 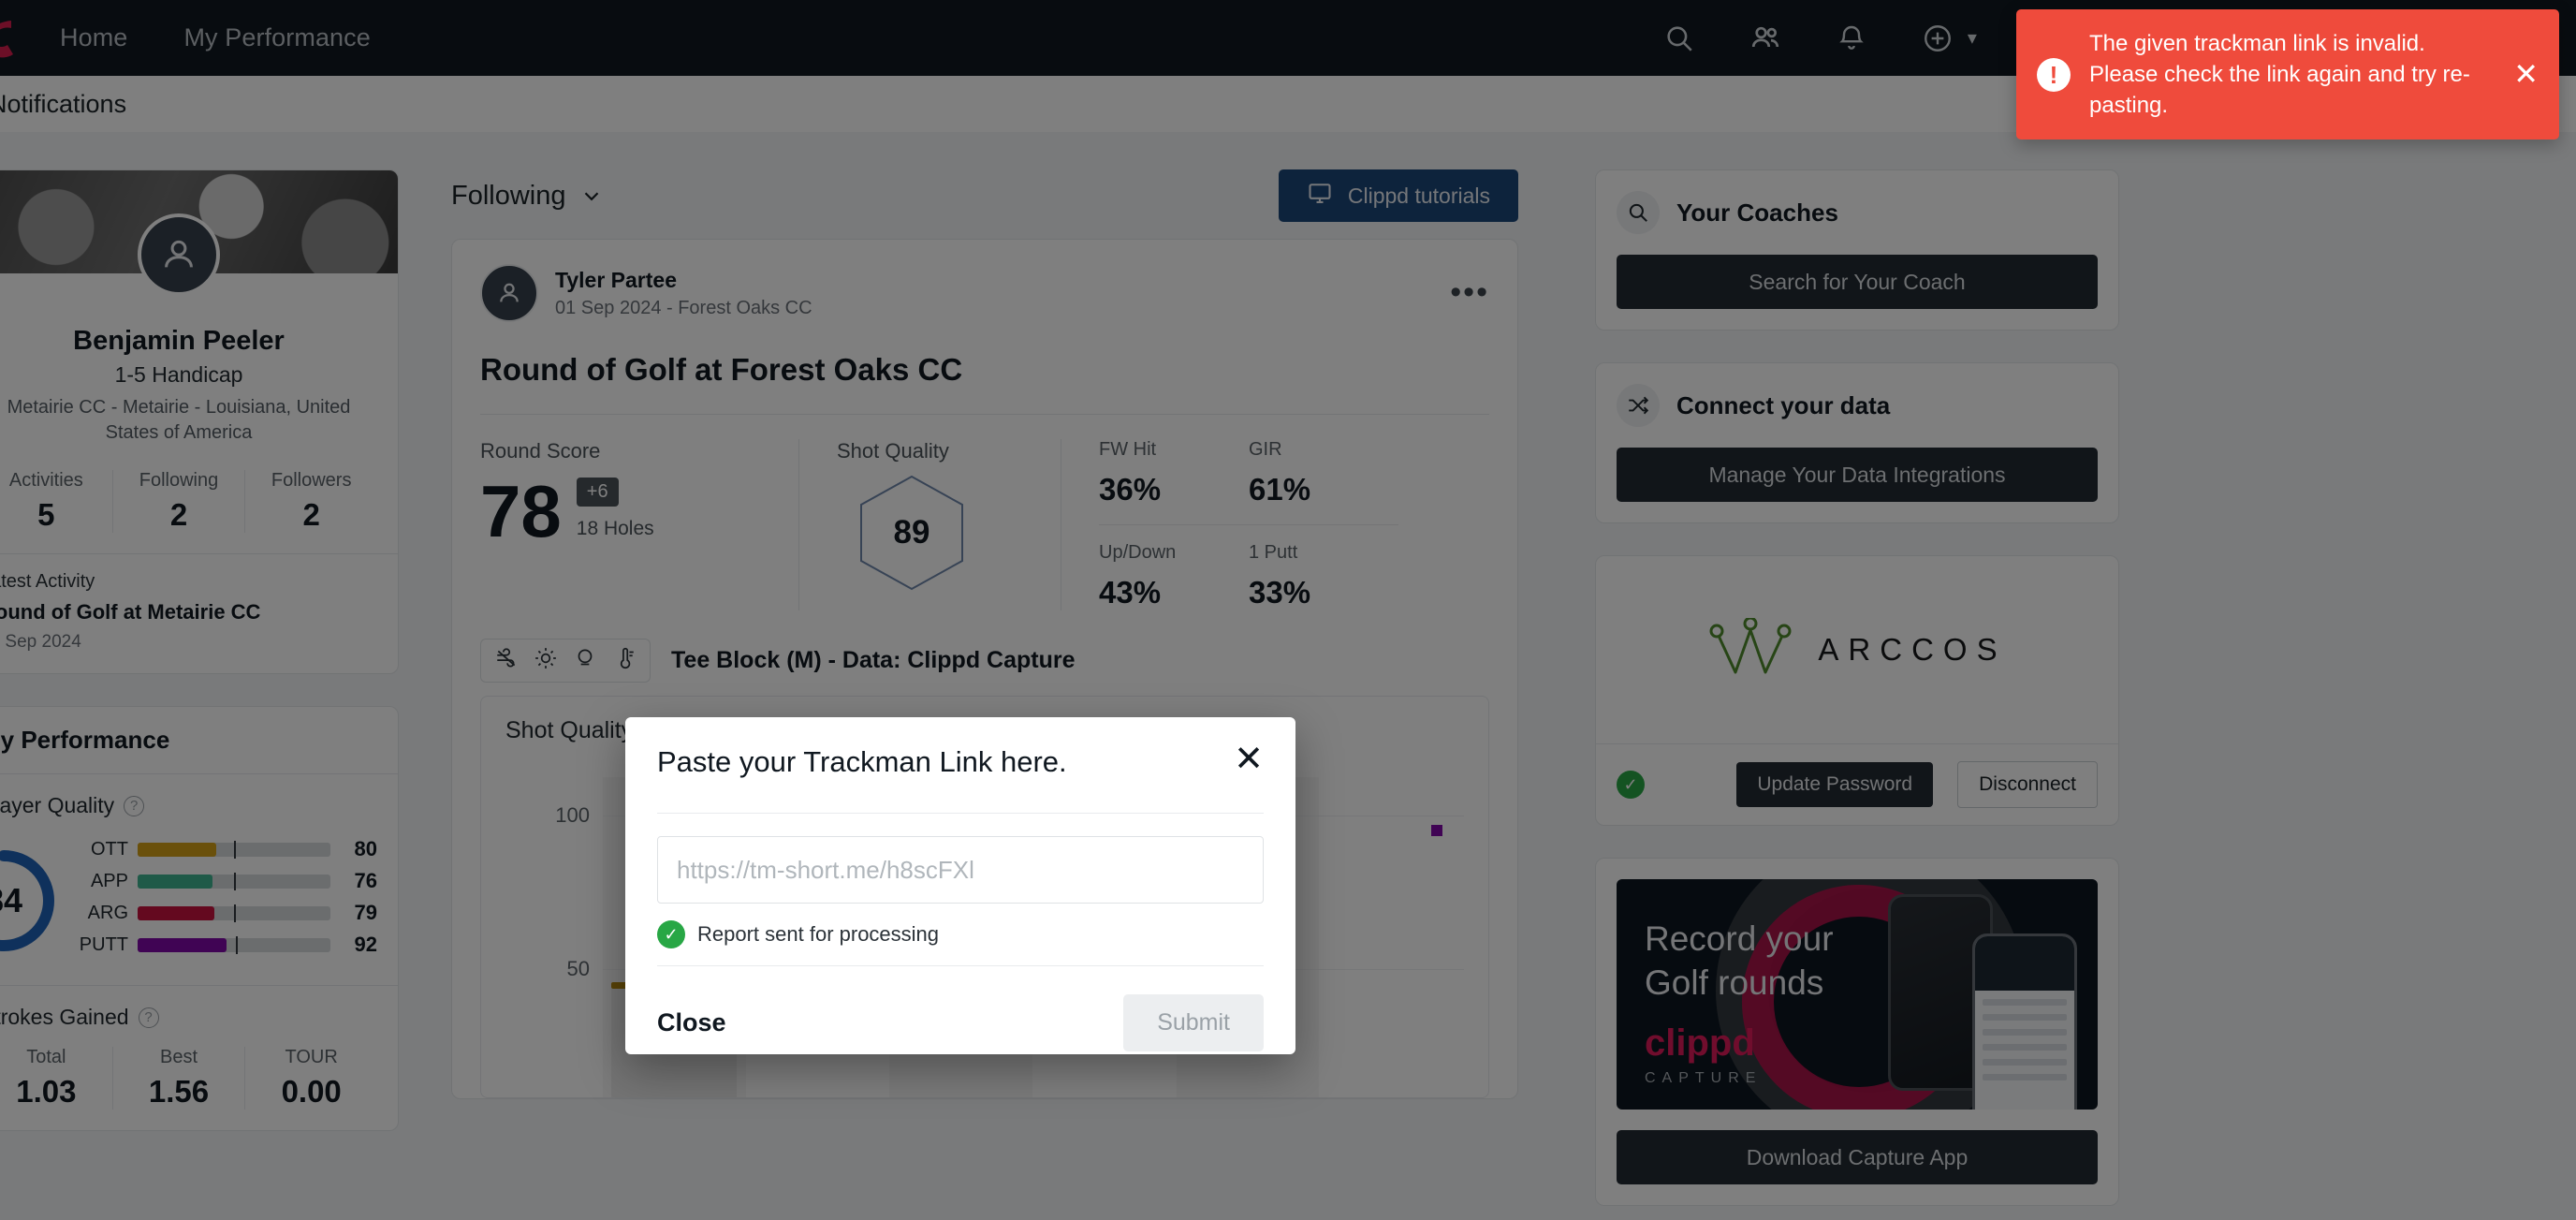 What do you see at coordinates (961, 934) in the screenshot?
I see `modal-status-row: ✓ Report sent for processing` at bounding box center [961, 934].